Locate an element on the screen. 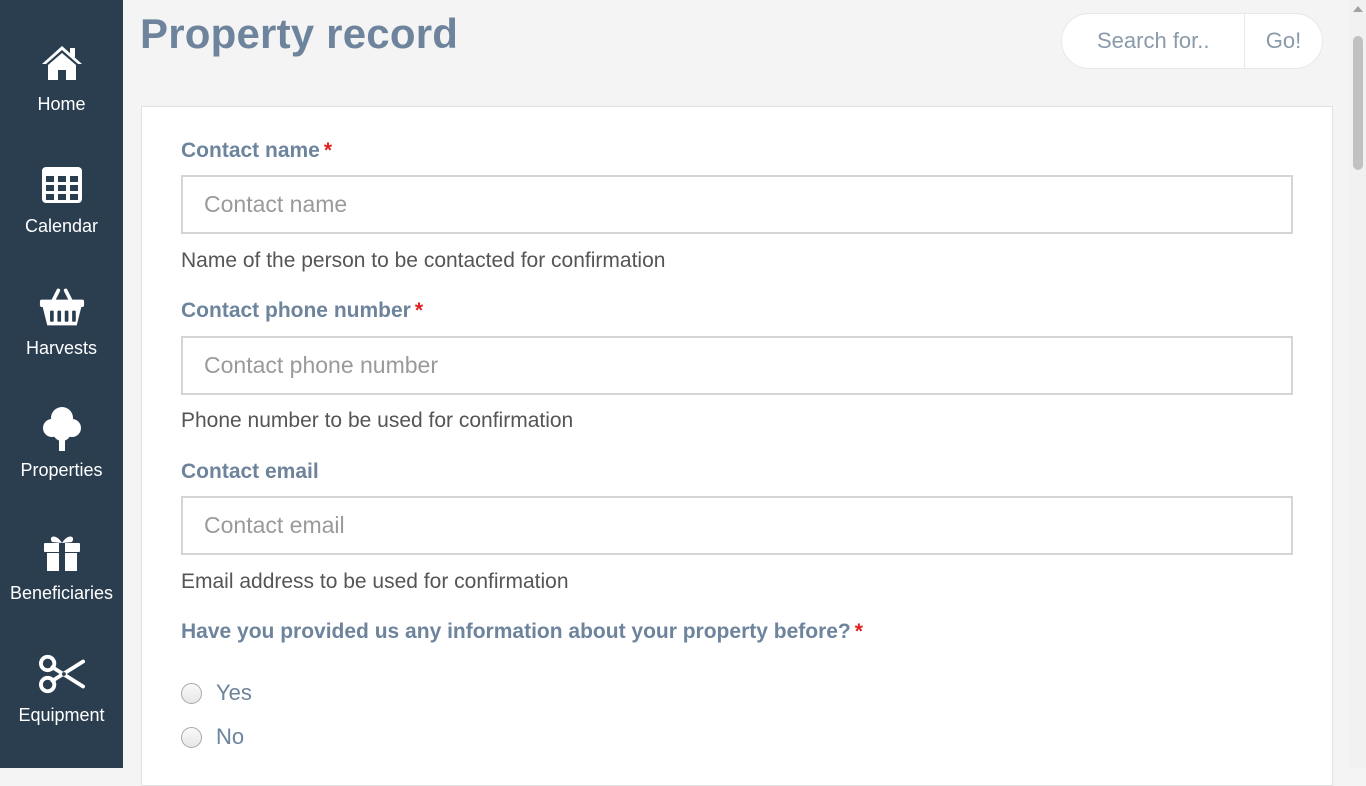 This screenshot has height=786, width=1366. page-scrollbar is located at coordinates (1357, 384).